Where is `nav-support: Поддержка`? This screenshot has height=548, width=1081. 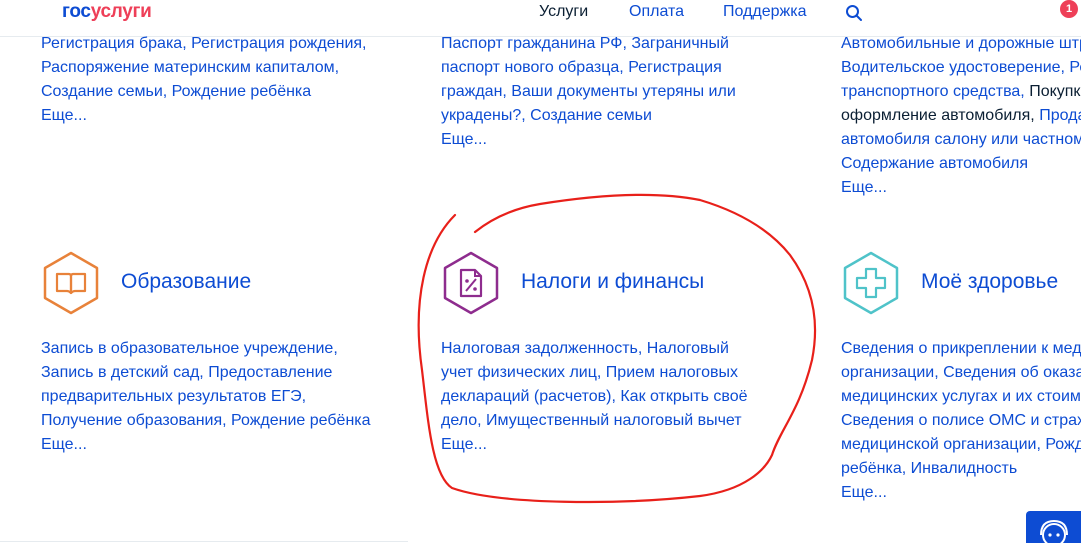
nav-support: Поддержка is located at coordinates (764, 12).